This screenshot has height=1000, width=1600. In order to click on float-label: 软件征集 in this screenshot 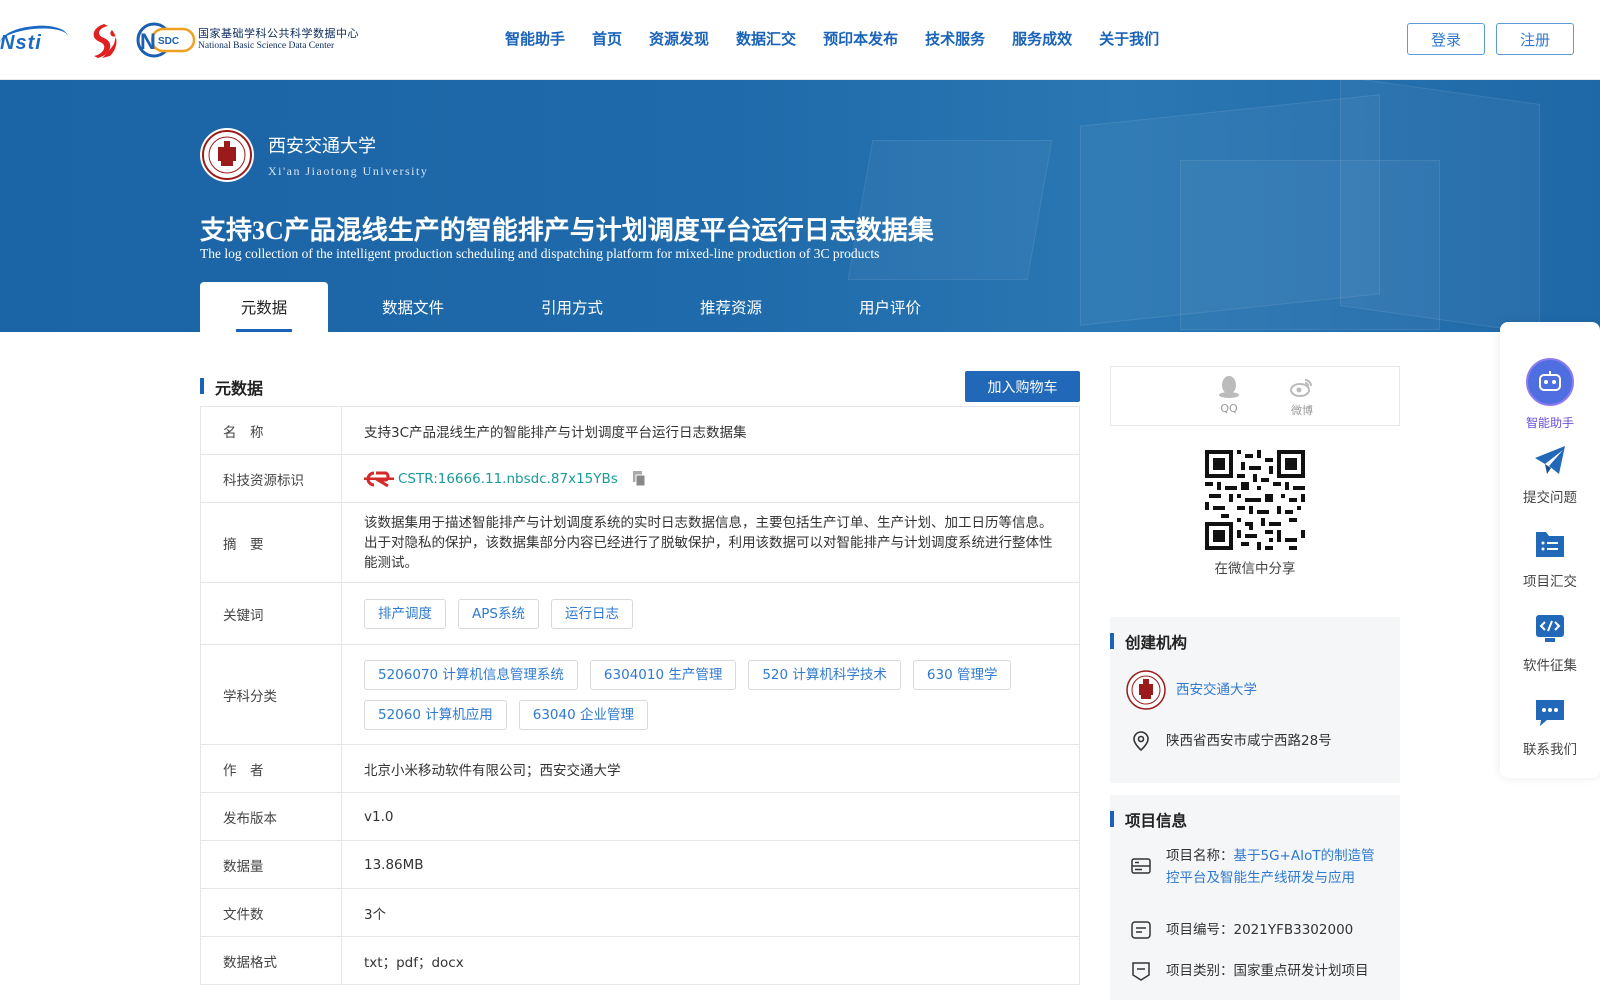, I will do `click(1550, 666)`.